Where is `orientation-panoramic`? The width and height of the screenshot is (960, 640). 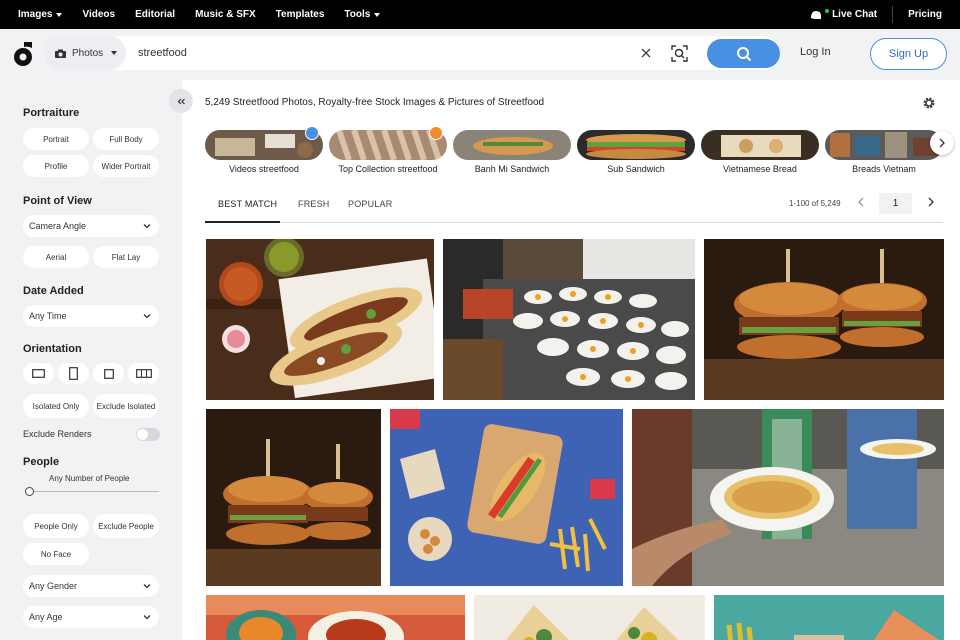 orientation-panoramic is located at coordinates (143, 373).